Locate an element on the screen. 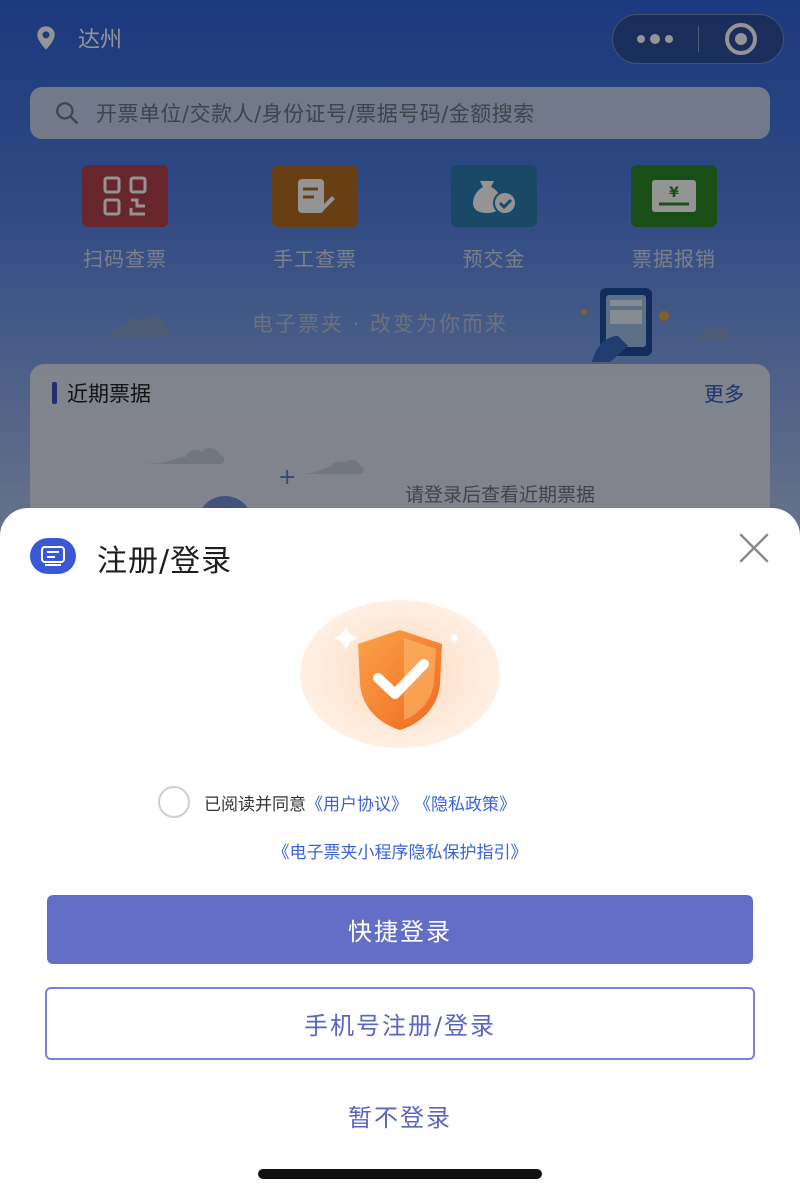  agreement-row: 已阅读并同意 《用户协议》 《隐私政策》 is located at coordinates (337, 802).